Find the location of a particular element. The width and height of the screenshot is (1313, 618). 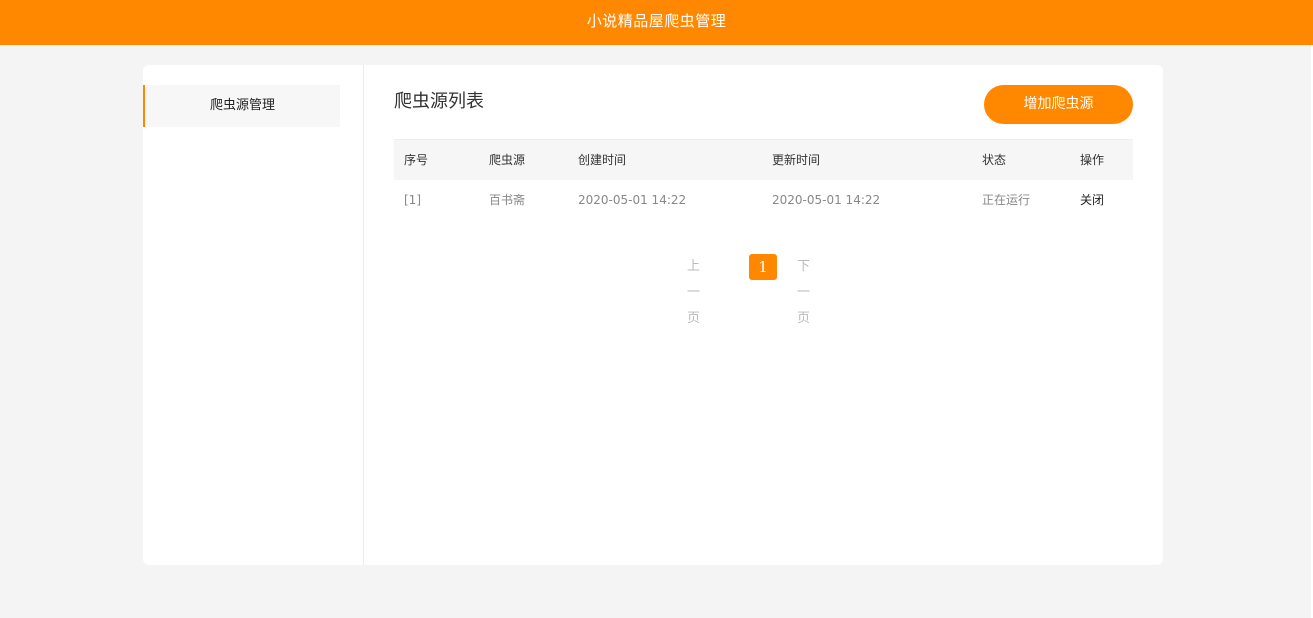

page-title: 爬虫源列表 is located at coordinates (439, 101).